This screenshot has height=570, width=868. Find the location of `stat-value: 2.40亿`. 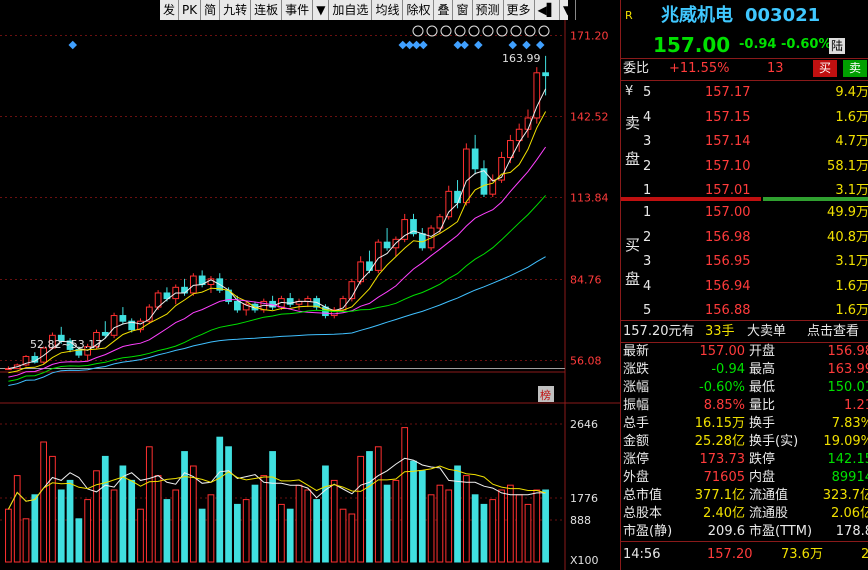

stat-value: 2.40亿 is located at coordinates (724, 513).